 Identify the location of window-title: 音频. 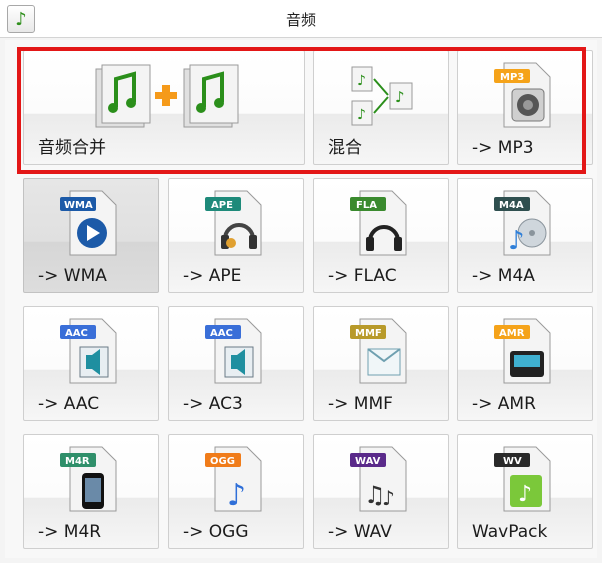
(300, 20).